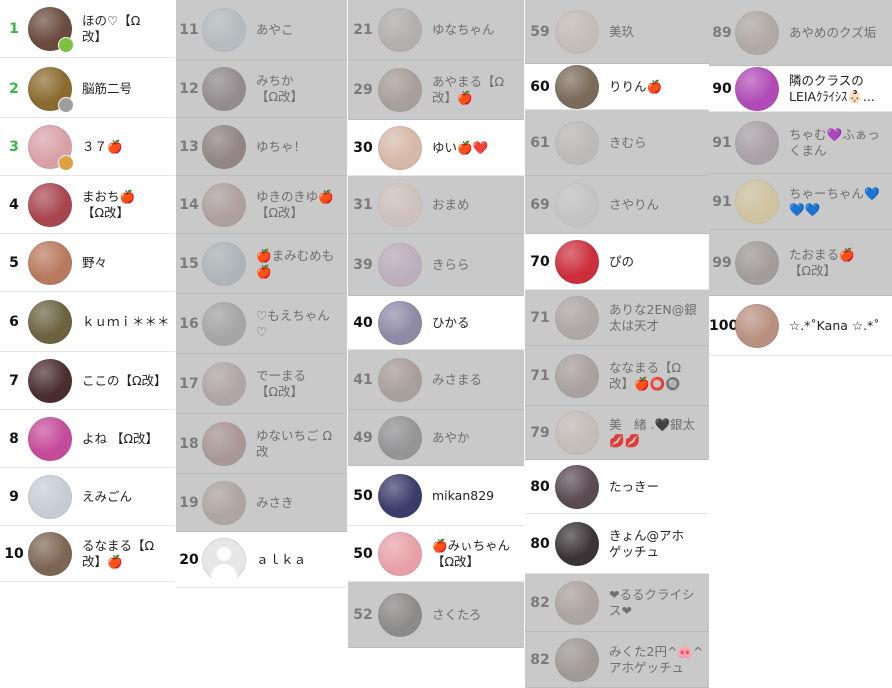 This screenshot has height=688, width=892. Describe the element at coordinates (261, 264) in the screenshot. I see `ranking-row: 15 🍎まみむめも 🍎` at that location.